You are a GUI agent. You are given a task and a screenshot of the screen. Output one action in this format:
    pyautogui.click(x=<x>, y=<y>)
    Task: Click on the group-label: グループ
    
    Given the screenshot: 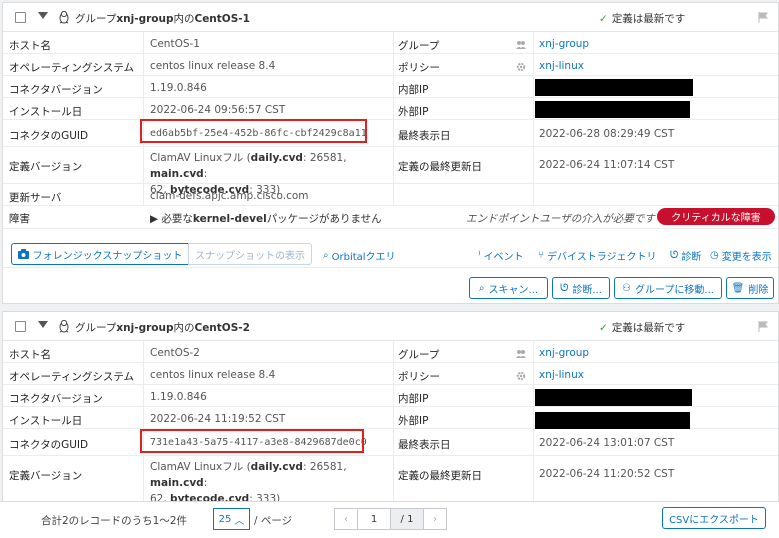 What is the action you would take?
    pyautogui.click(x=419, y=355)
    